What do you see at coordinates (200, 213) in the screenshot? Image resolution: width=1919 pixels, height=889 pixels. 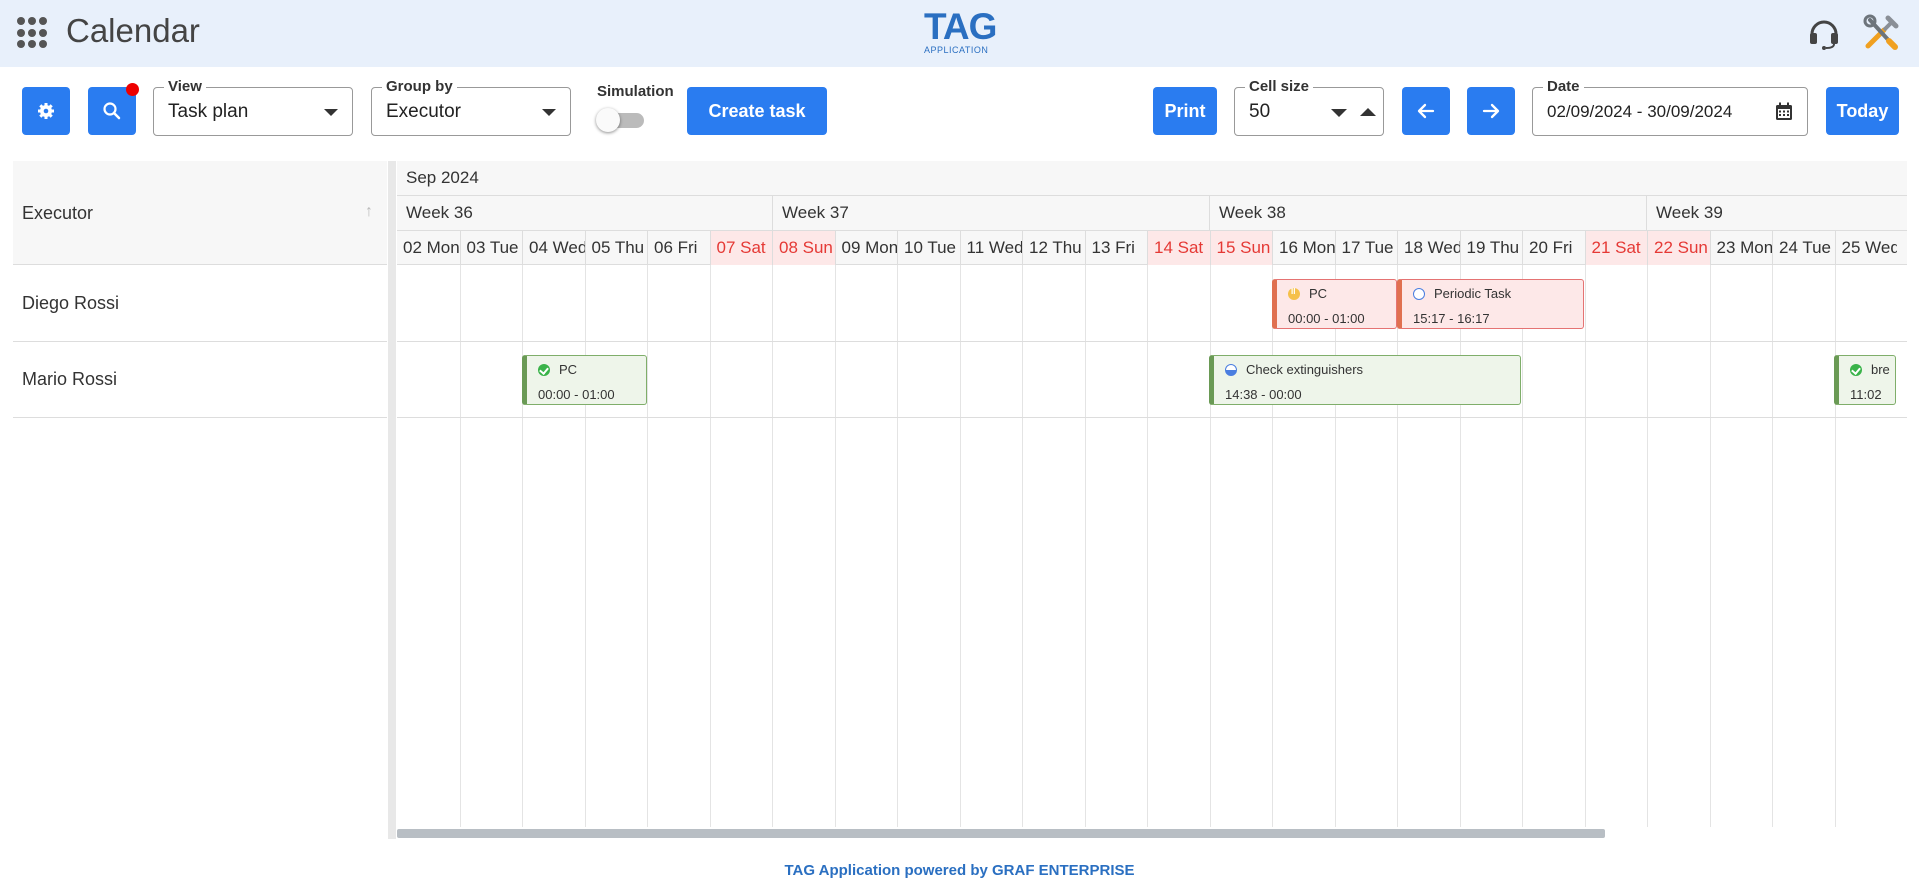 I see `executor-column-header: Executor ↑` at bounding box center [200, 213].